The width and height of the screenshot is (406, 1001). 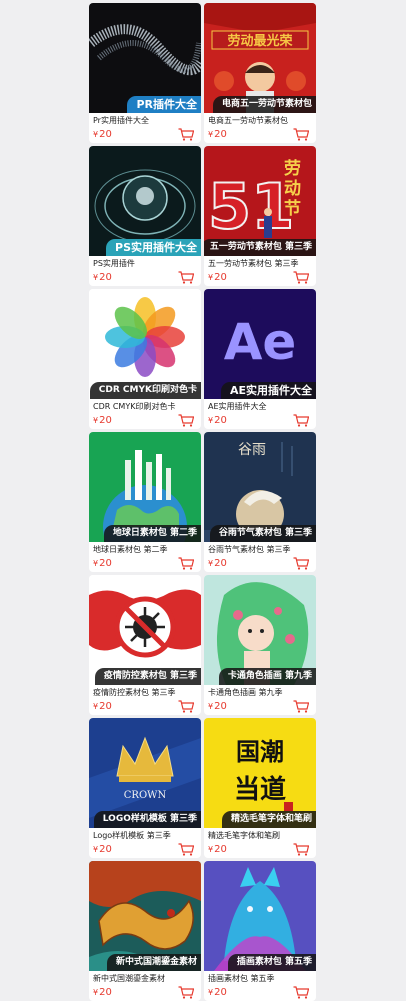 What do you see at coordinates (145, 201) in the screenshot?
I see `product-thumbnail: PS实用插件大全` at bounding box center [145, 201].